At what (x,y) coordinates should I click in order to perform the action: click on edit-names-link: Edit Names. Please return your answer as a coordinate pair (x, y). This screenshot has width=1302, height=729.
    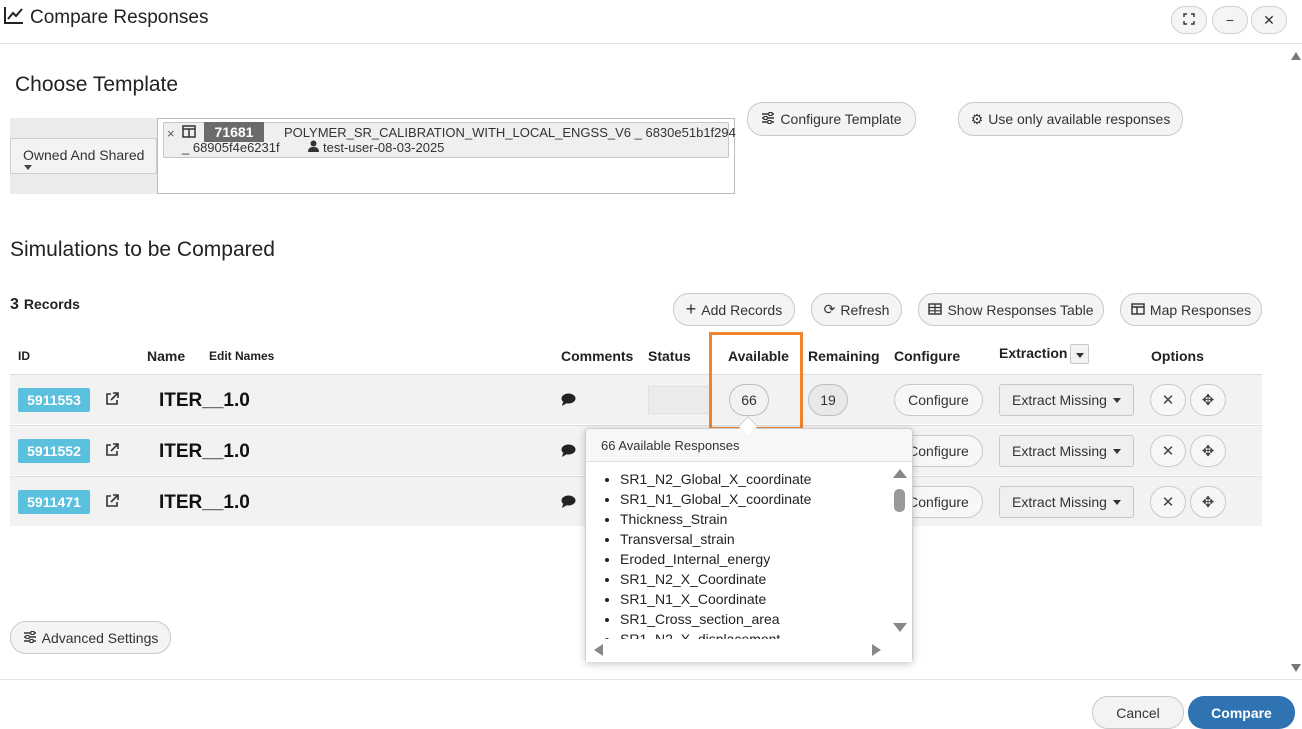
    Looking at the image, I should click on (241, 356).